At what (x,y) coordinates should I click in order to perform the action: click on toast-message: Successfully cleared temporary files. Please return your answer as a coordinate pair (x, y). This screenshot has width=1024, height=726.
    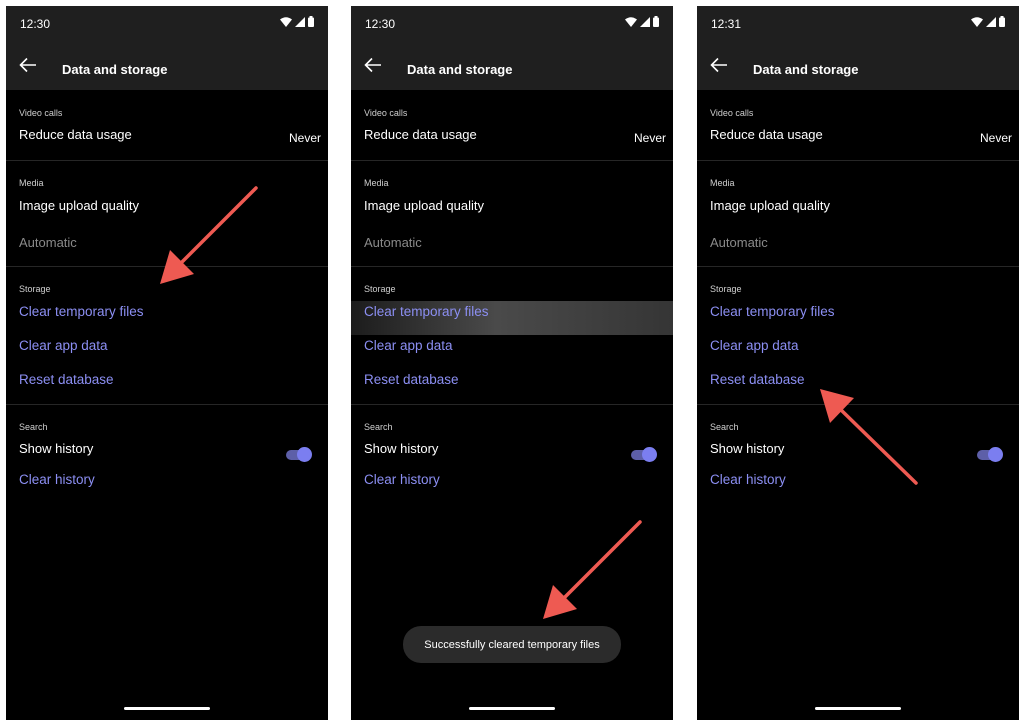
    Looking at the image, I should click on (512, 644).